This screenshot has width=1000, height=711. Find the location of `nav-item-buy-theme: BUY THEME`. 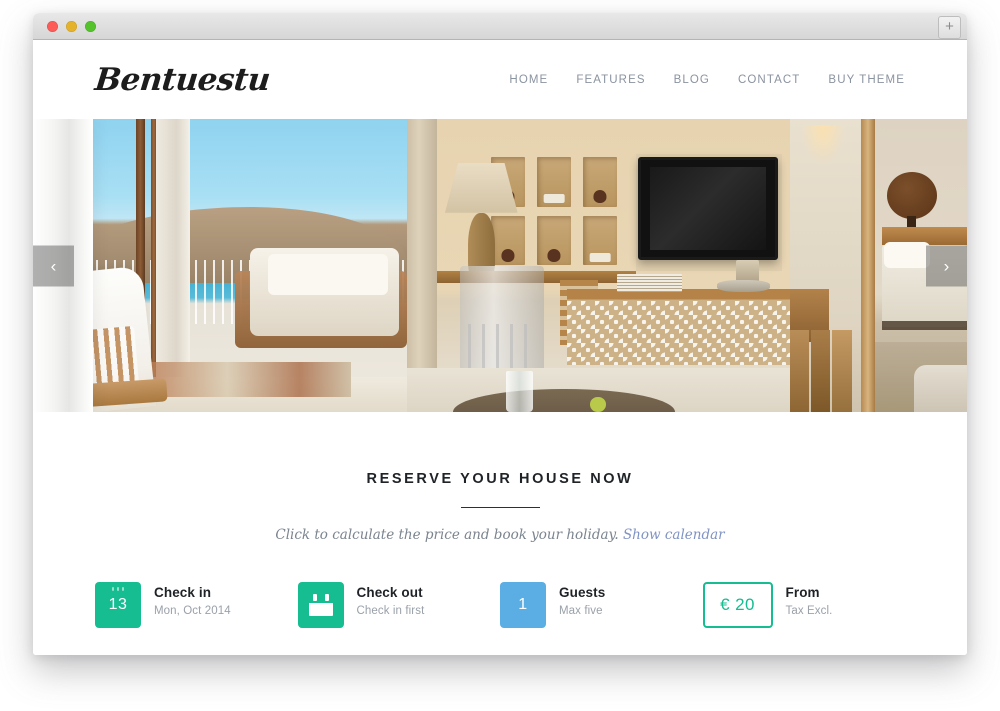

nav-item-buy-theme: BUY THEME is located at coordinates (866, 80).